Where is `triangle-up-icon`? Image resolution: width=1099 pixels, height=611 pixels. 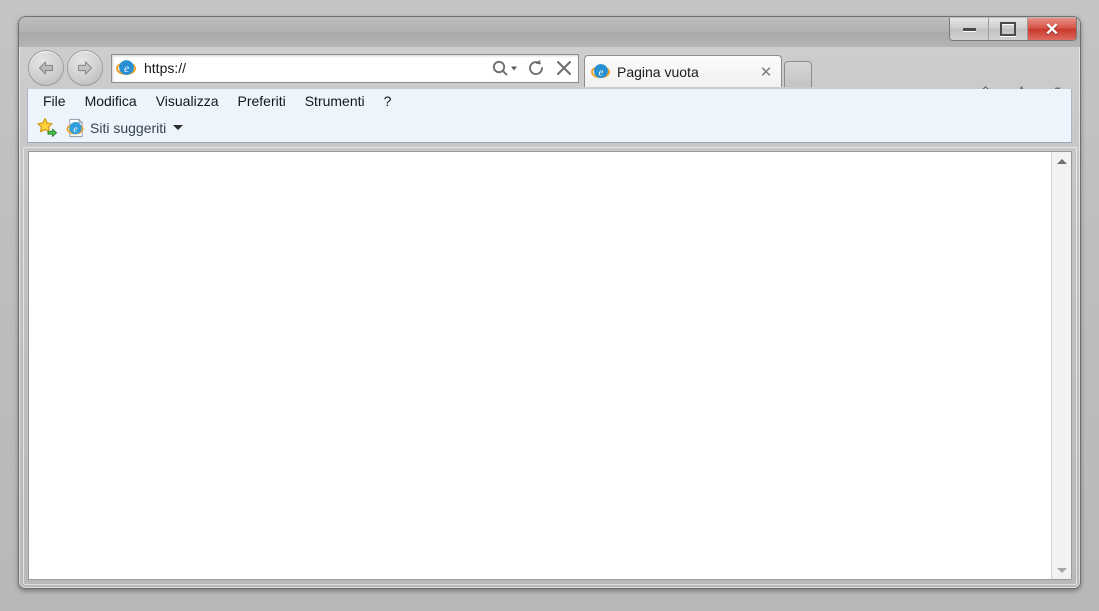
triangle-up-icon is located at coordinates (1061, 161).